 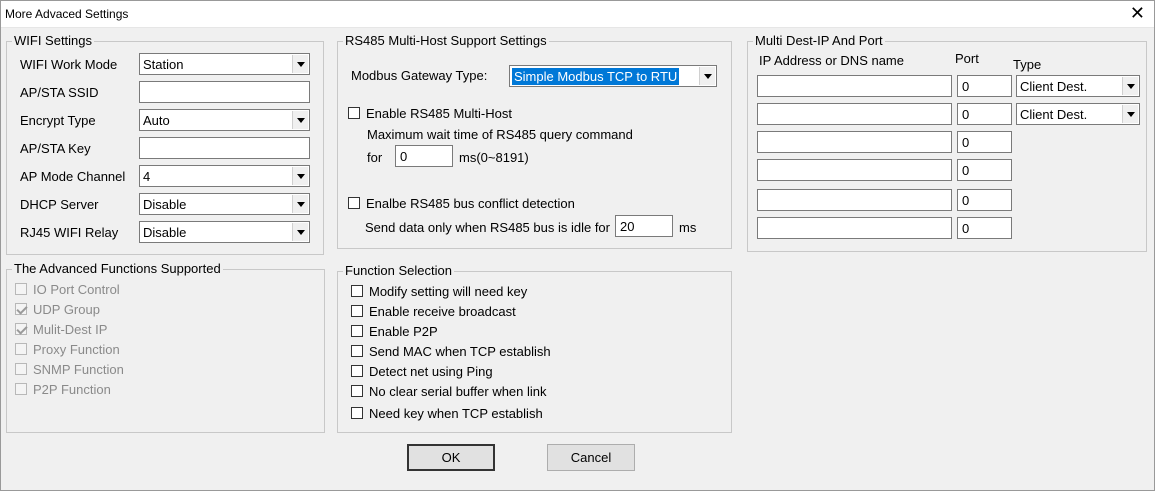 What do you see at coordinates (458, 391) in the screenshot?
I see `function-option-label: No clear serial buffer when link` at bounding box center [458, 391].